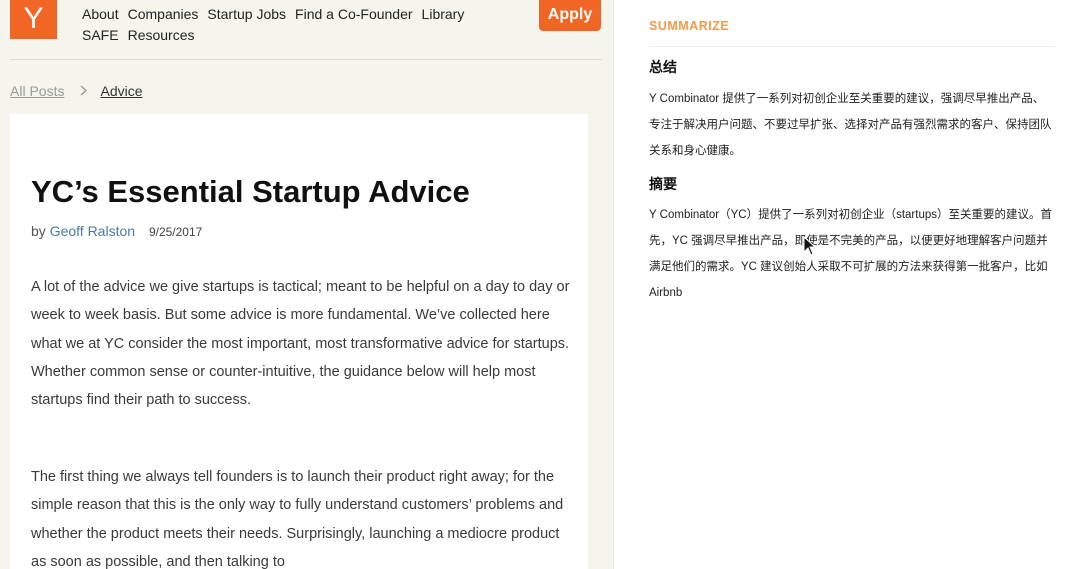  What do you see at coordinates (37, 91) in the screenshot?
I see `breadcrumb-all-posts: All Posts` at bounding box center [37, 91].